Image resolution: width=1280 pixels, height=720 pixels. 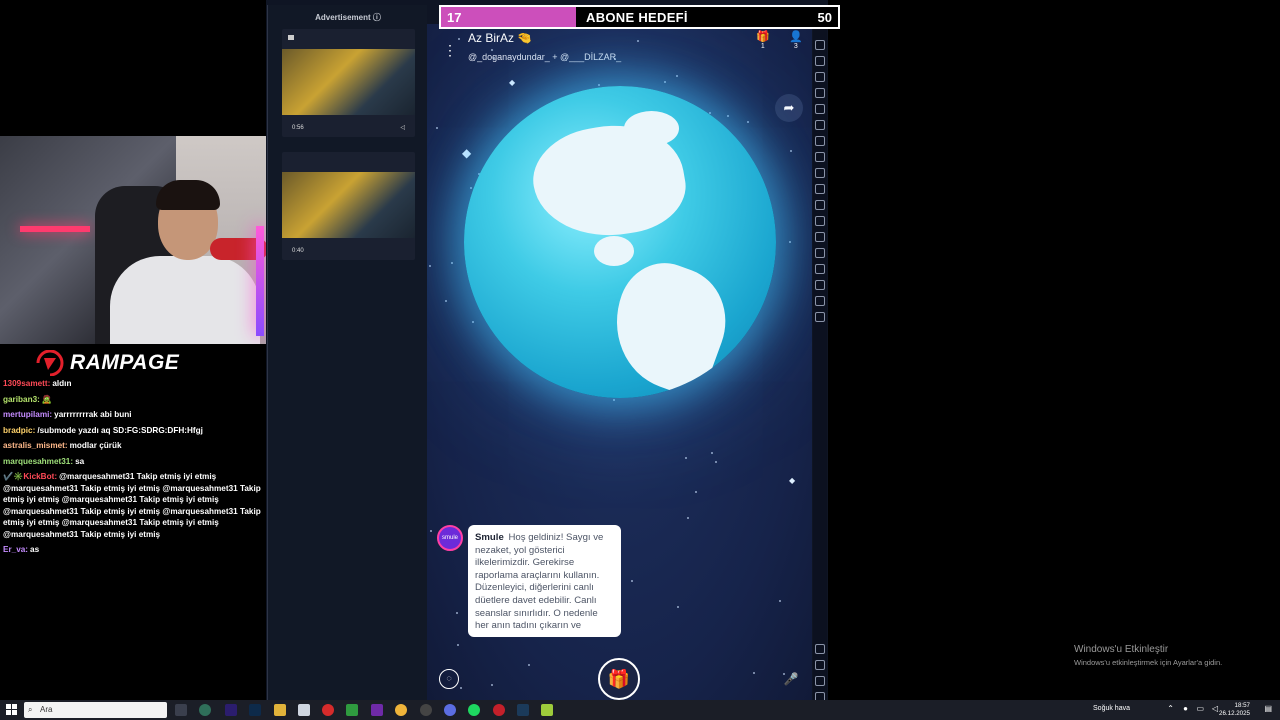 I want to click on chat-username: marquesahmet31:, so click(x=38, y=461).